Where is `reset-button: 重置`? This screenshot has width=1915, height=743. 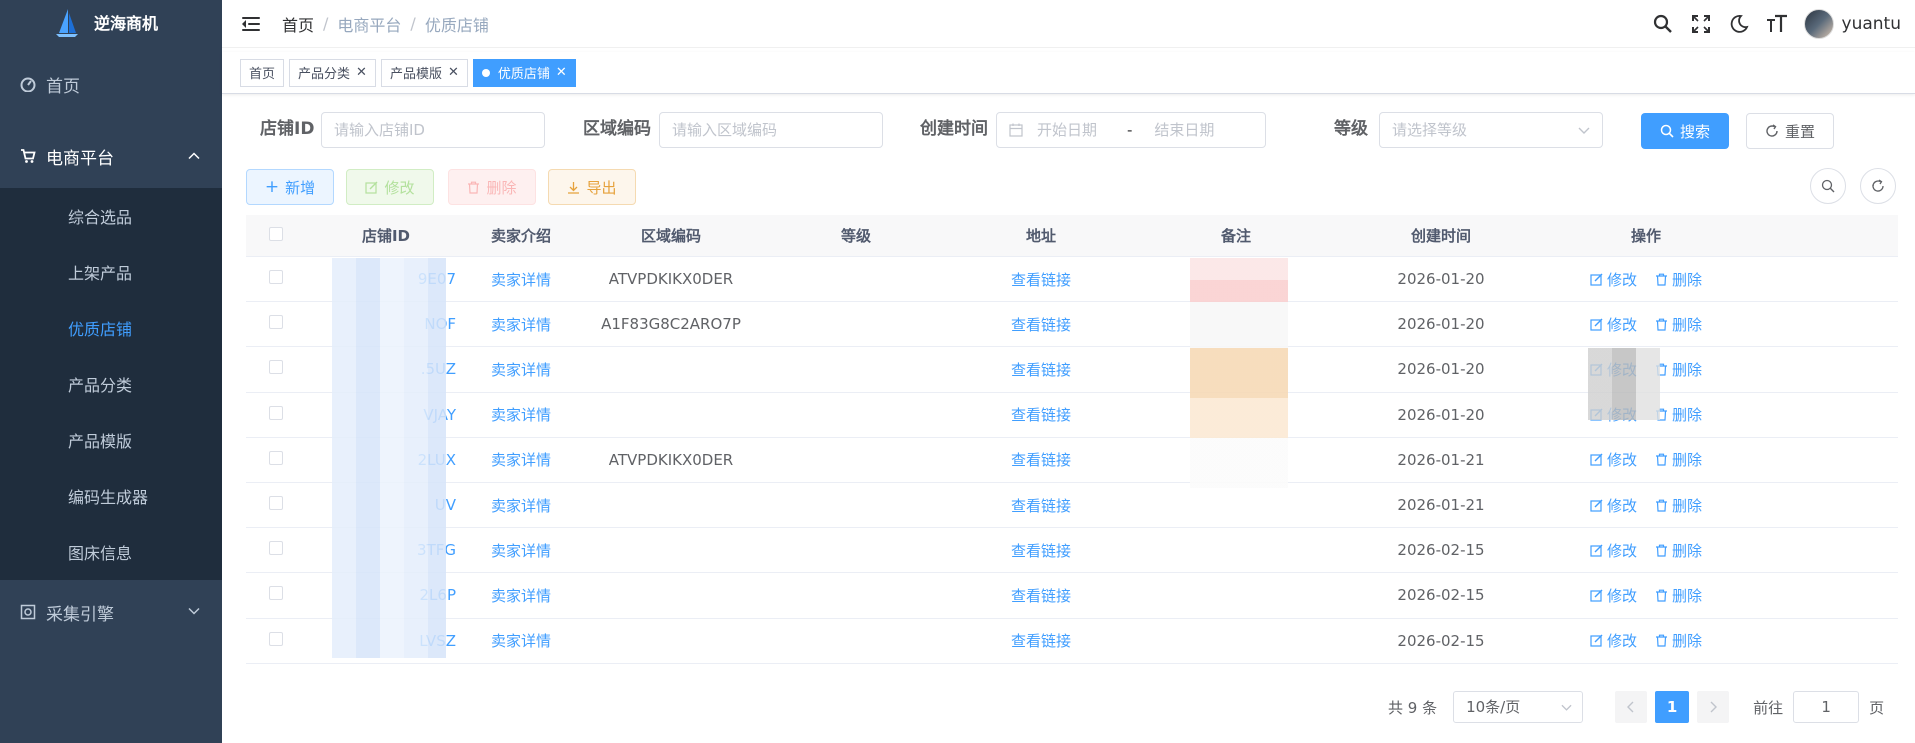
reset-button: 重置 is located at coordinates (1790, 131).